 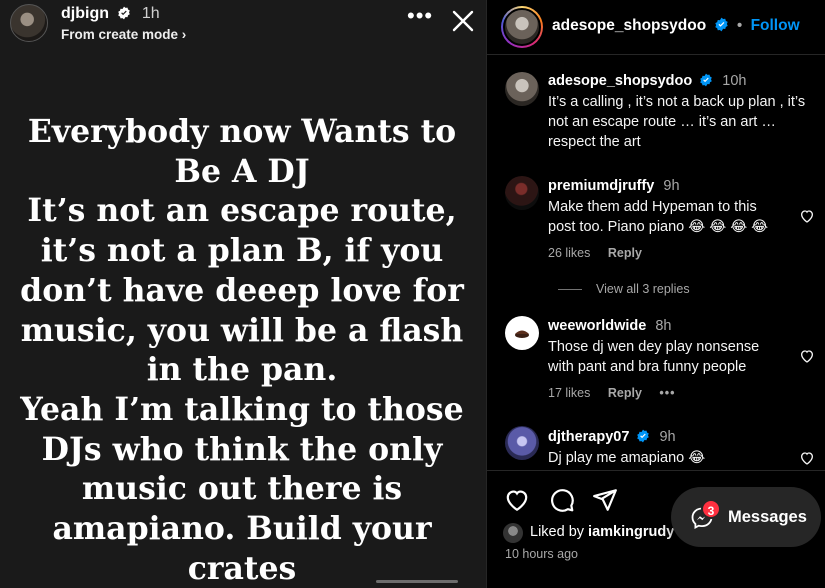 What do you see at coordinates (667, 393) in the screenshot?
I see `comment-options-button: •••` at bounding box center [667, 393].